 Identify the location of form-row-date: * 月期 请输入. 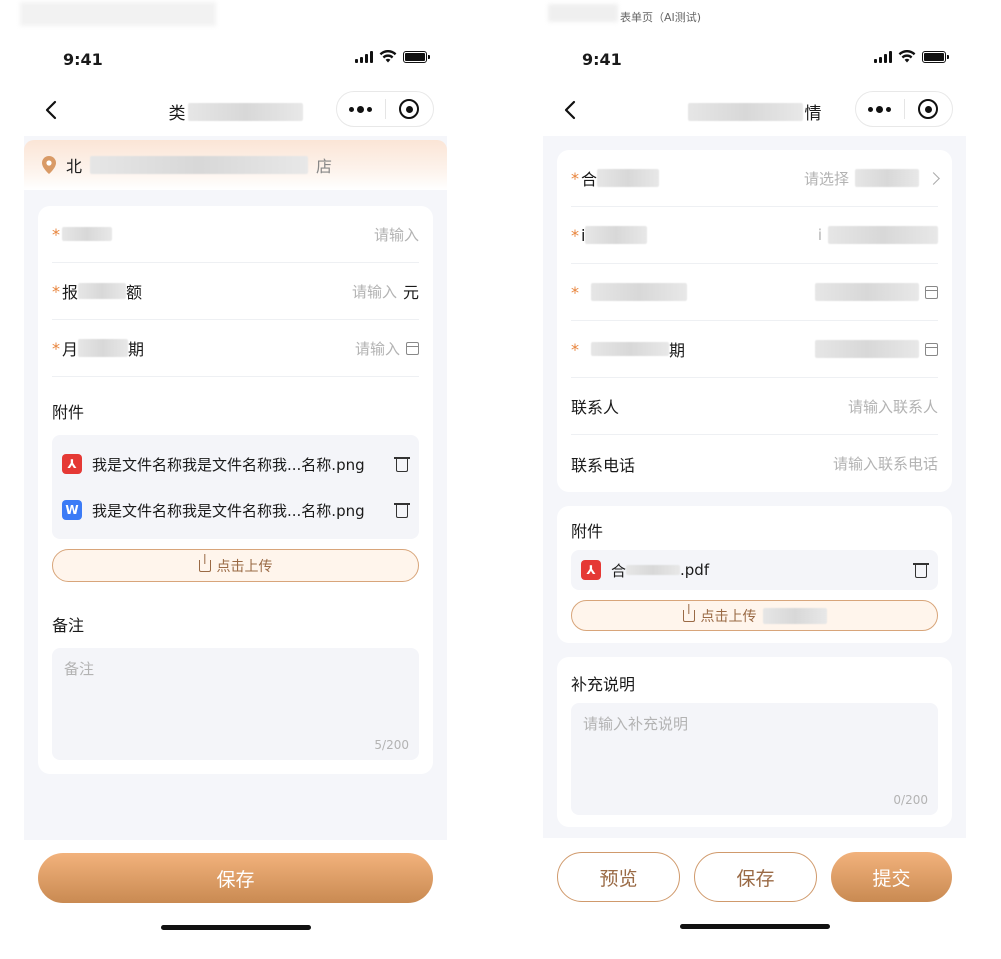
(235, 348).